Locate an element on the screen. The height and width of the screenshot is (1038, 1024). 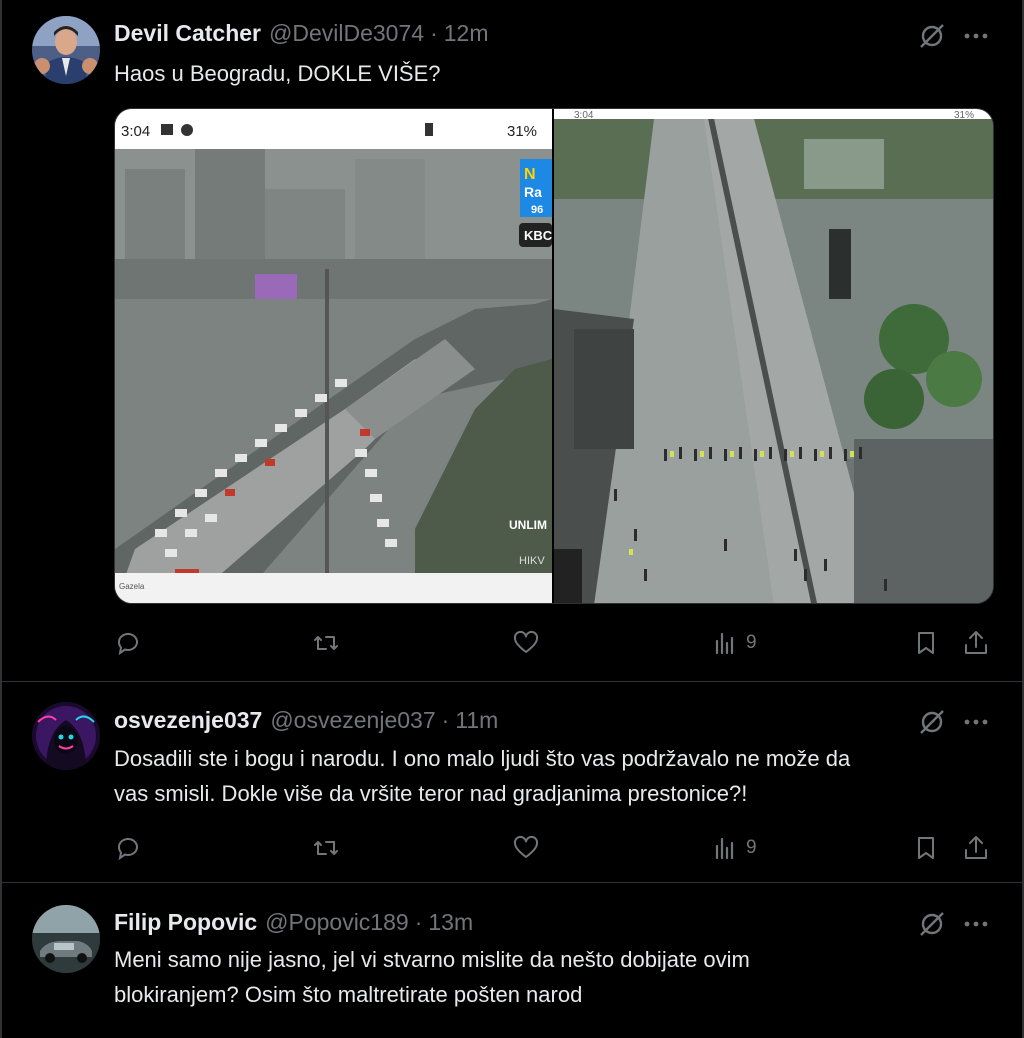
timestamp: 11m is located at coordinates (476, 720).